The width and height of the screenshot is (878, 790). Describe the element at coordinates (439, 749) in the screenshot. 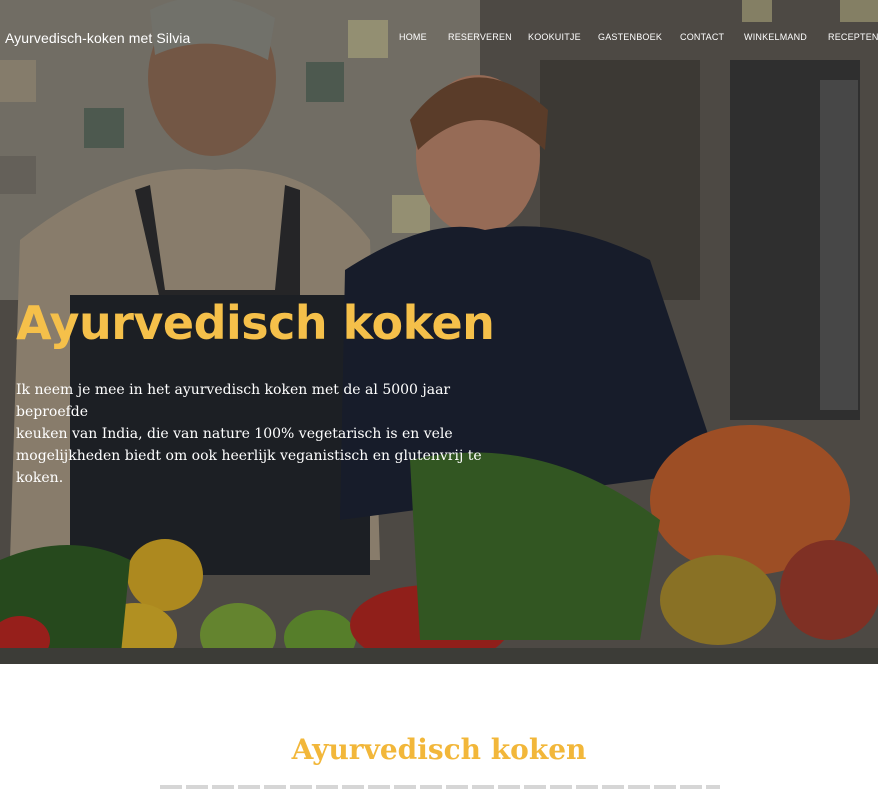

I see `section-title: Ayurvedisch koken` at that location.